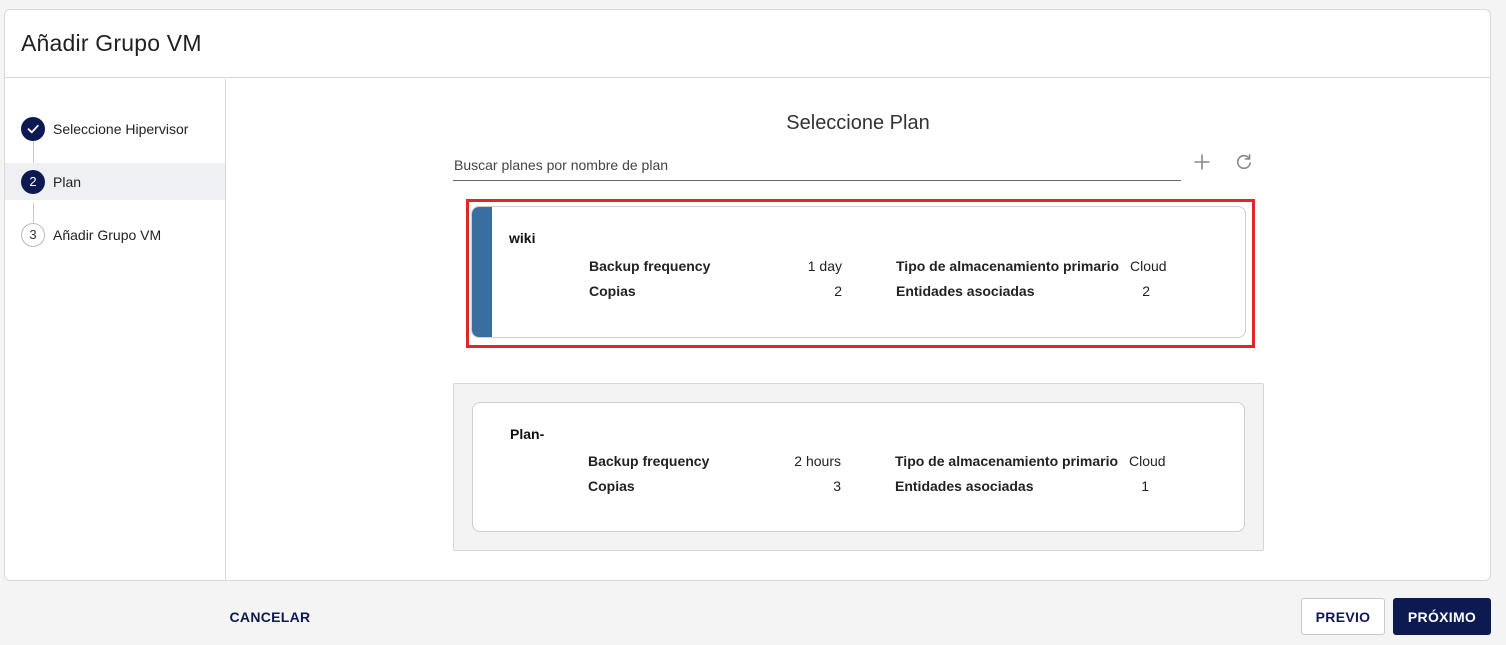  Describe the element at coordinates (858, 123) in the screenshot. I see `section-title: Seleccione Plan` at that location.